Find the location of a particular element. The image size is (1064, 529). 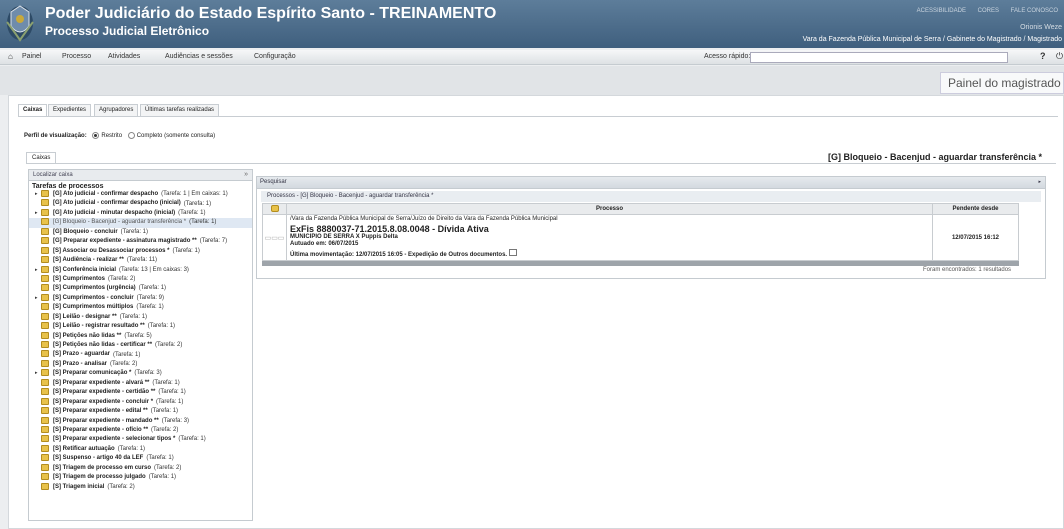

tab-caixas-inner: Caixas is located at coordinates (41, 157).